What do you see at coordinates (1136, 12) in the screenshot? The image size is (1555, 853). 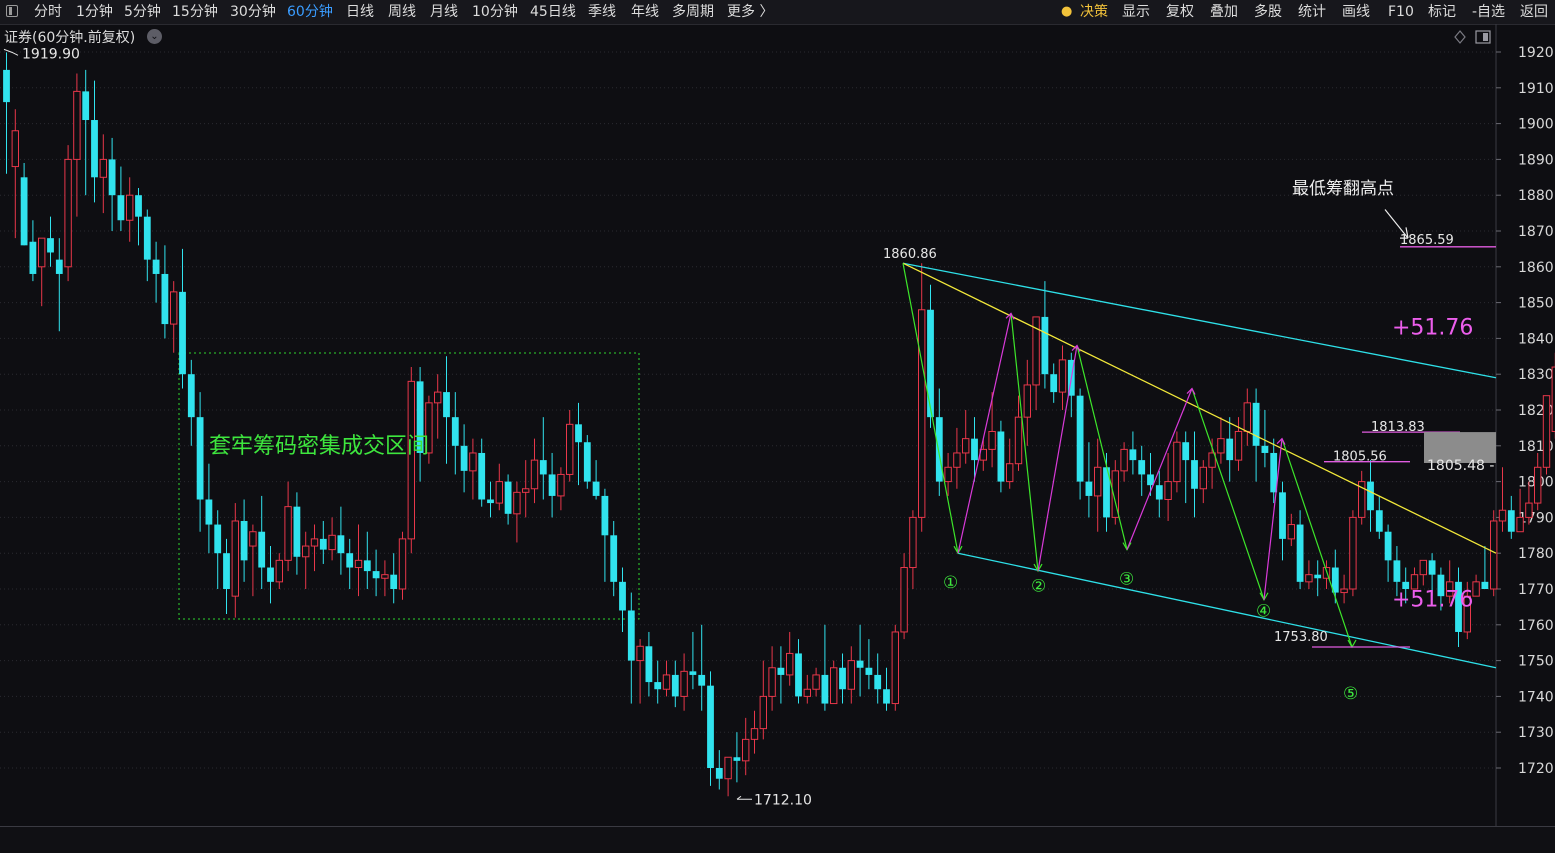 I see `toolbar-right-item-1: 显示` at bounding box center [1136, 12].